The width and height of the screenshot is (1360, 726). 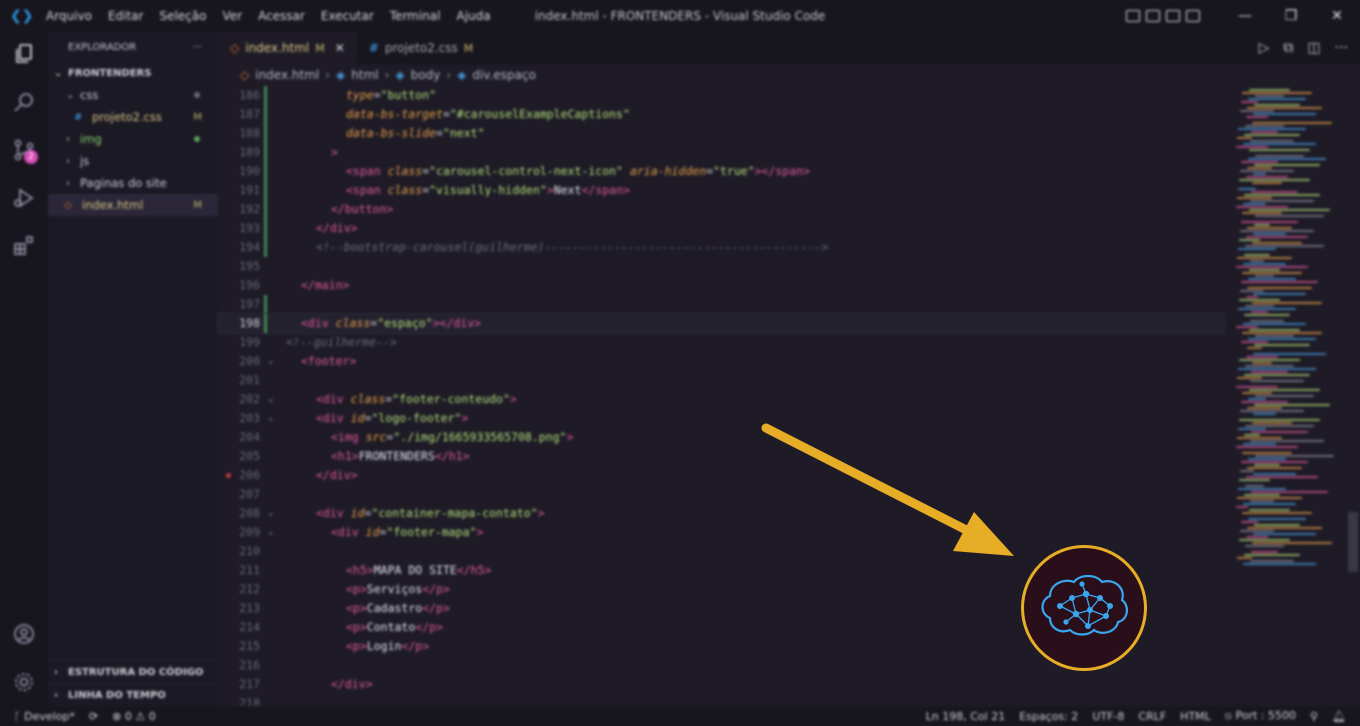 What do you see at coordinates (721, 228) in the screenshot?
I see `code-line: 193 </div>` at bounding box center [721, 228].